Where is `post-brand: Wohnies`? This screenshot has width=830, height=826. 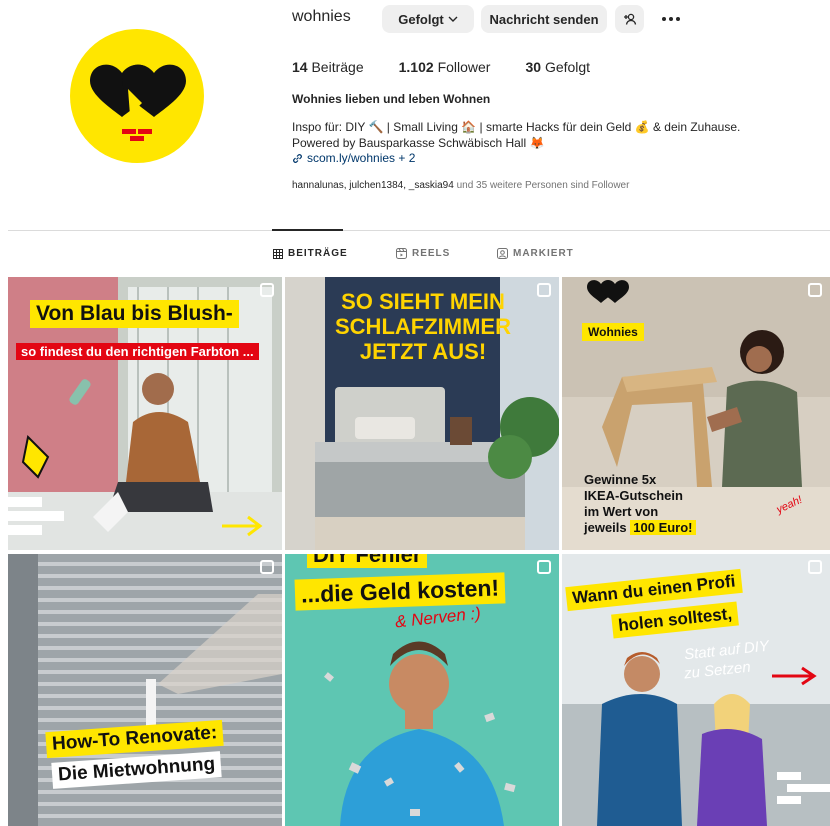 post-brand: Wohnies is located at coordinates (613, 332).